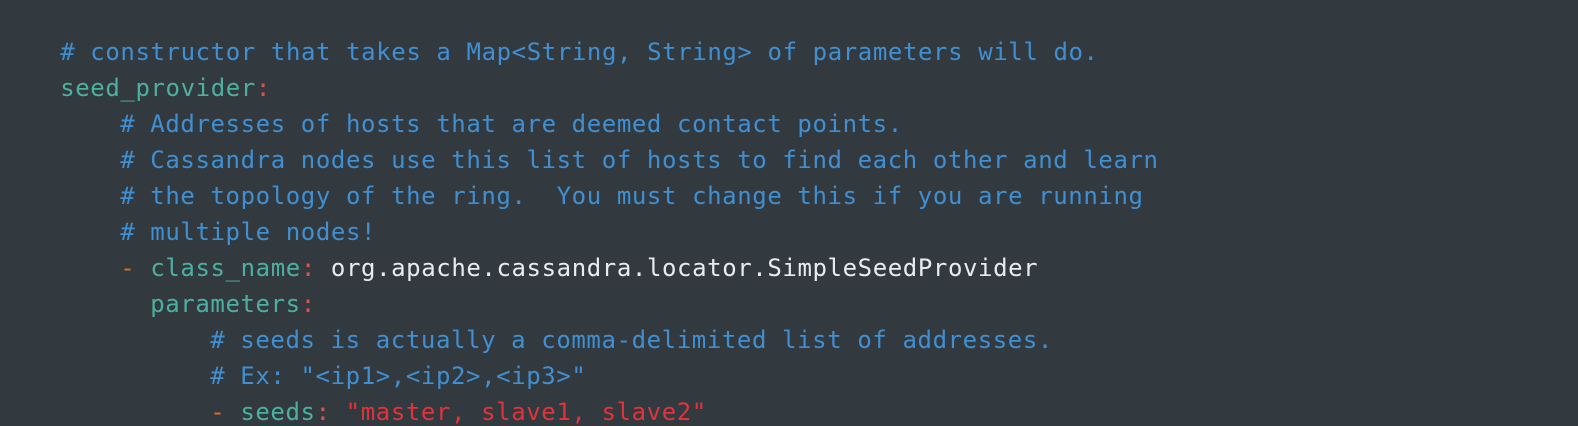  What do you see at coordinates (330, 412) in the screenshot?
I see `yaml-colon: :` at bounding box center [330, 412].